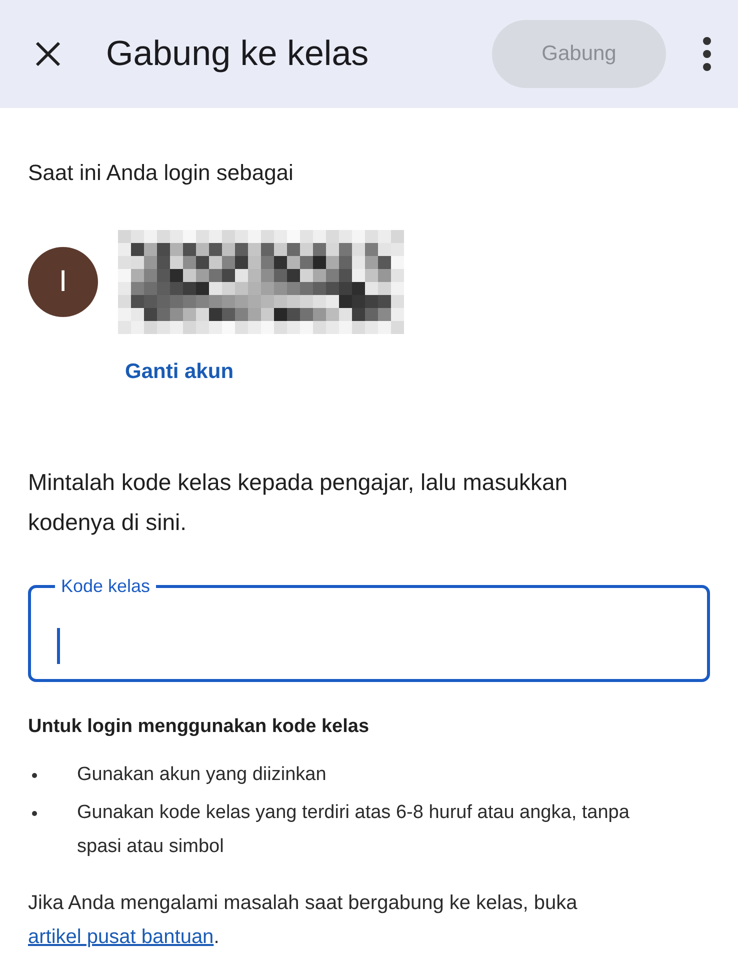 The height and width of the screenshot is (976, 738). I want to click on switch-account-link: Ganti akun, so click(179, 372).